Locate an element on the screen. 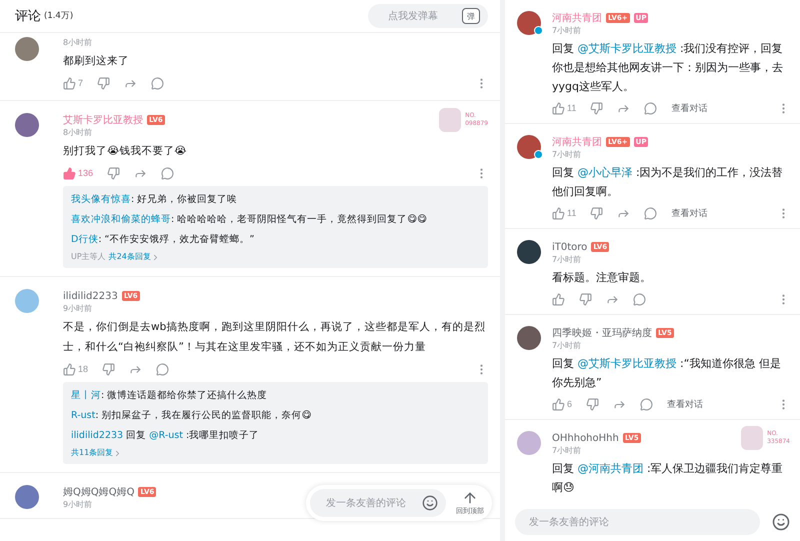 This screenshot has height=541, width=800. comment-text: 看标题。注意审题。 is located at coordinates (602, 278).